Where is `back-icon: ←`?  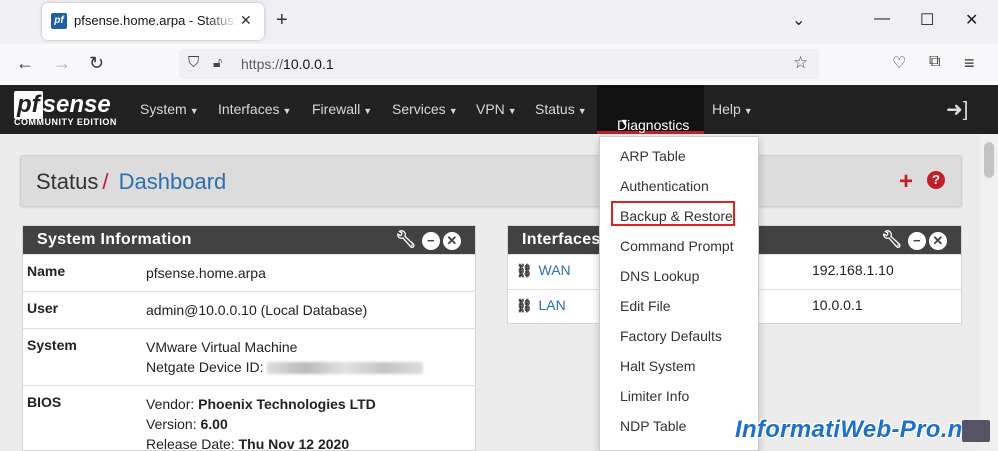 back-icon: ← is located at coordinates (25, 63).